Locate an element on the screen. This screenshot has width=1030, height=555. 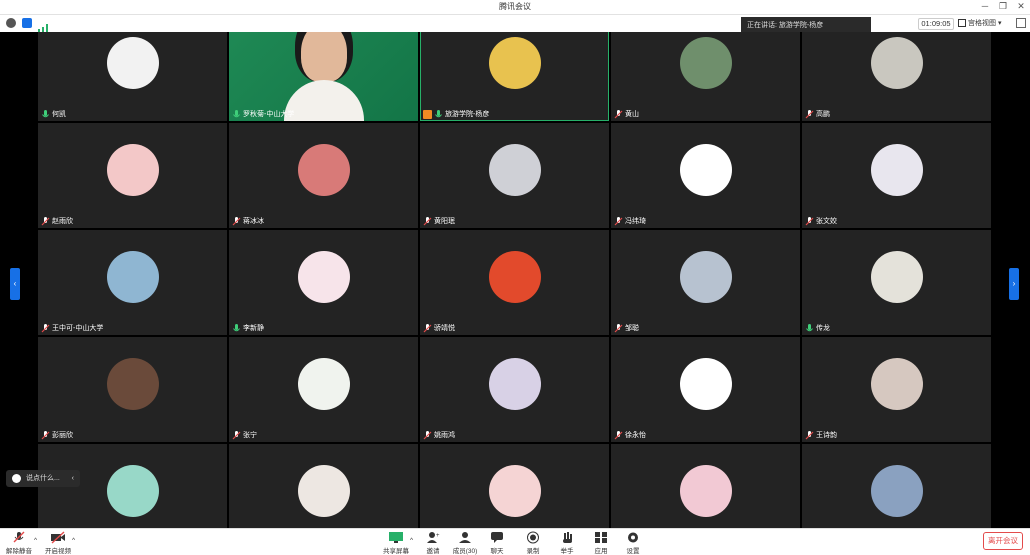
leave-meeting-button: 离开会议 is located at coordinates (1003, 541).